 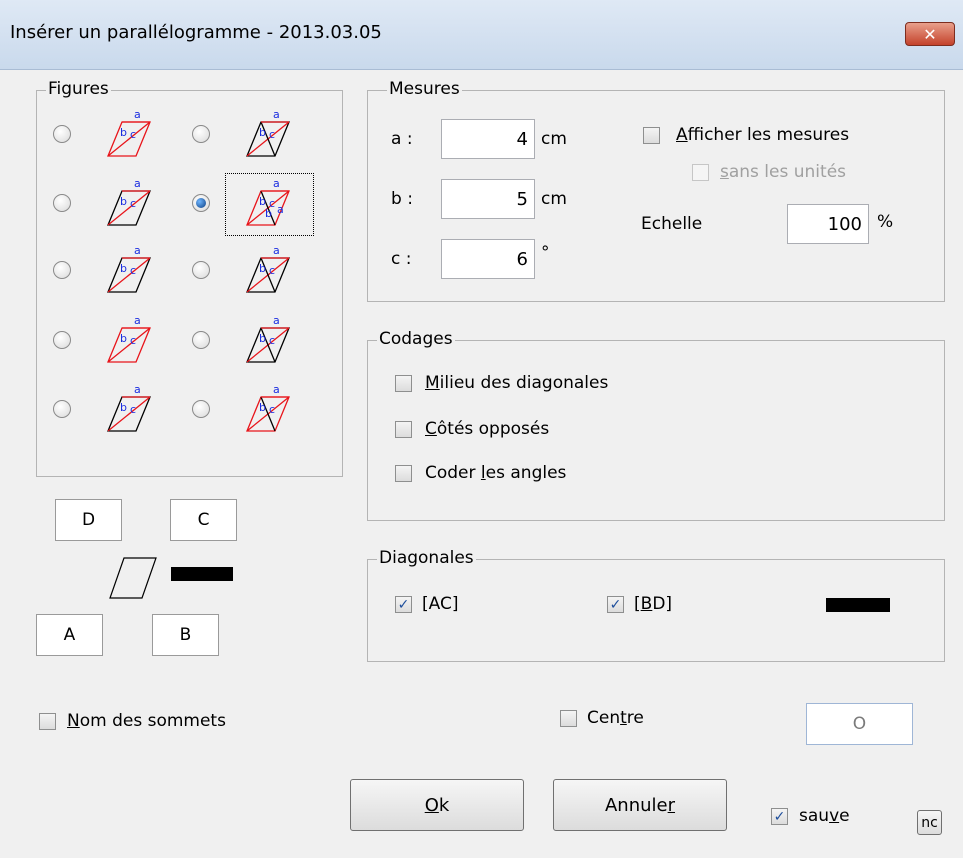 I want to click on nom-sommets-label: Nom des sommets, so click(x=146, y=721).